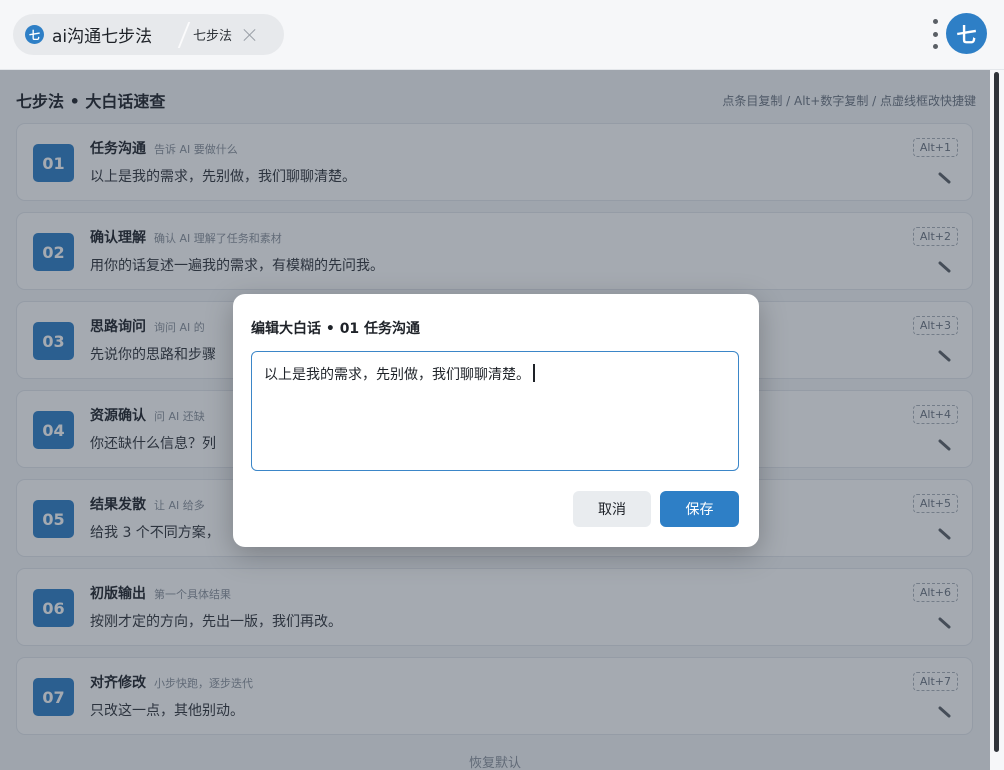 The image size is (1004, 770). Describe the element at coordinates (966, 33) in the screenshot. I see `avatar: 七` at that location.